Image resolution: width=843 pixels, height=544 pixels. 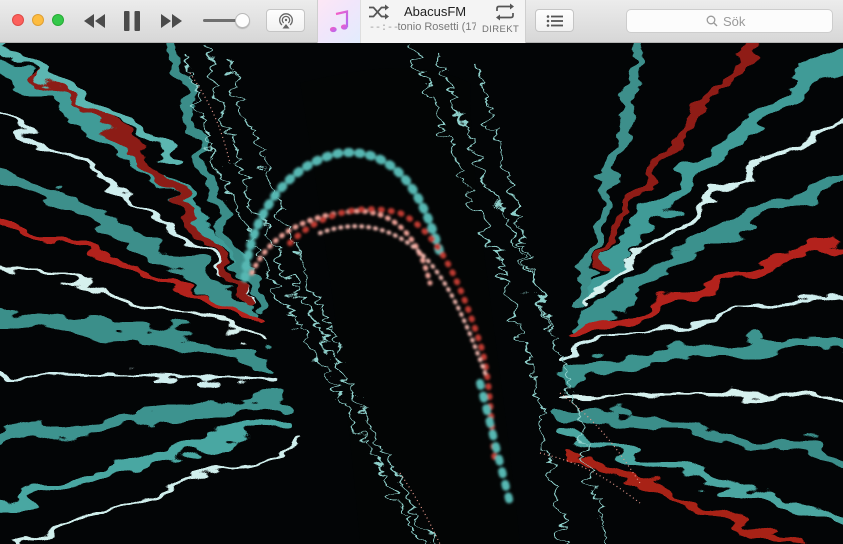 I want to click on repeat-button, so click(x=505, y=12).